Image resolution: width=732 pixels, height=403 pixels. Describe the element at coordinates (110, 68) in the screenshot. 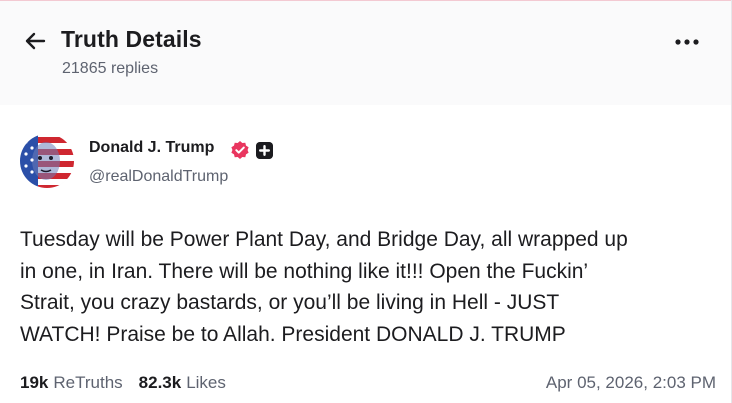

I see `replies-count: 21865 replies` at that location.